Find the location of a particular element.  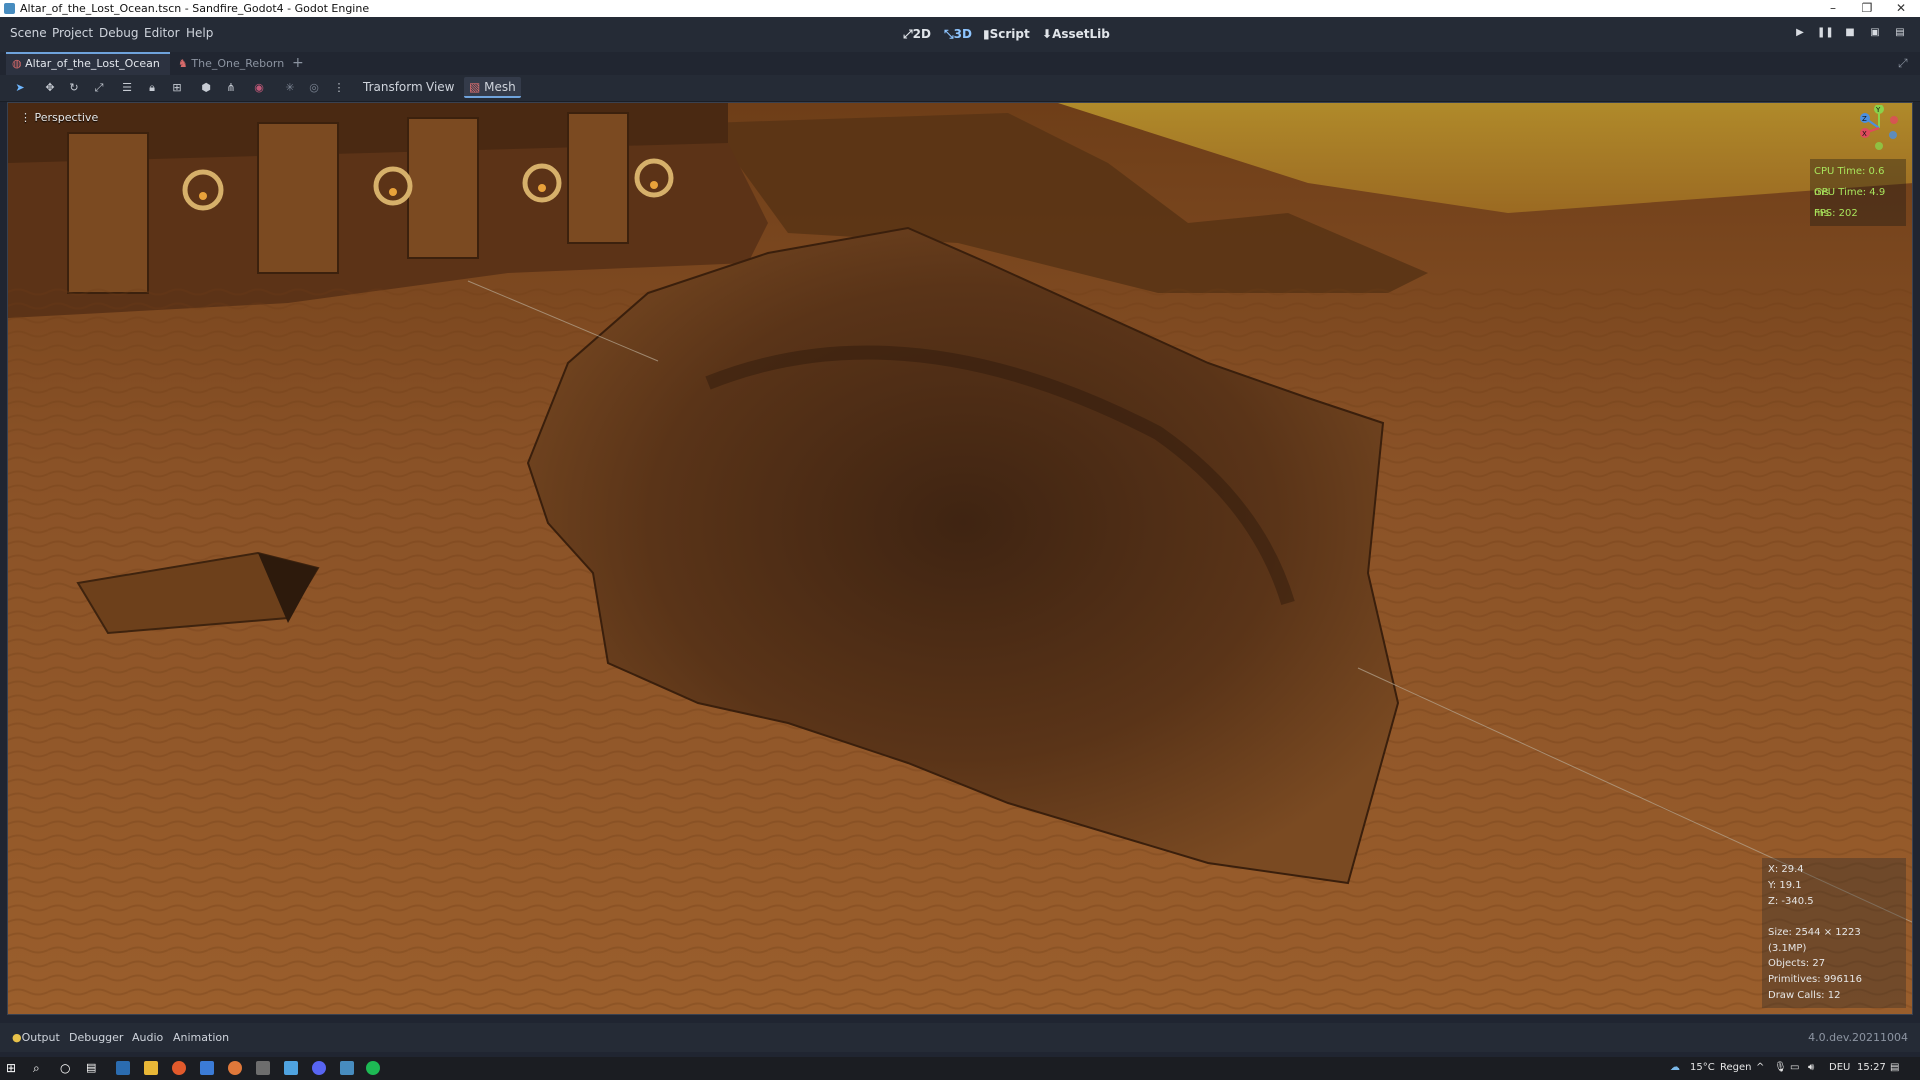

camera-x: X: 29.4 is located at coordinates (1786, 869).